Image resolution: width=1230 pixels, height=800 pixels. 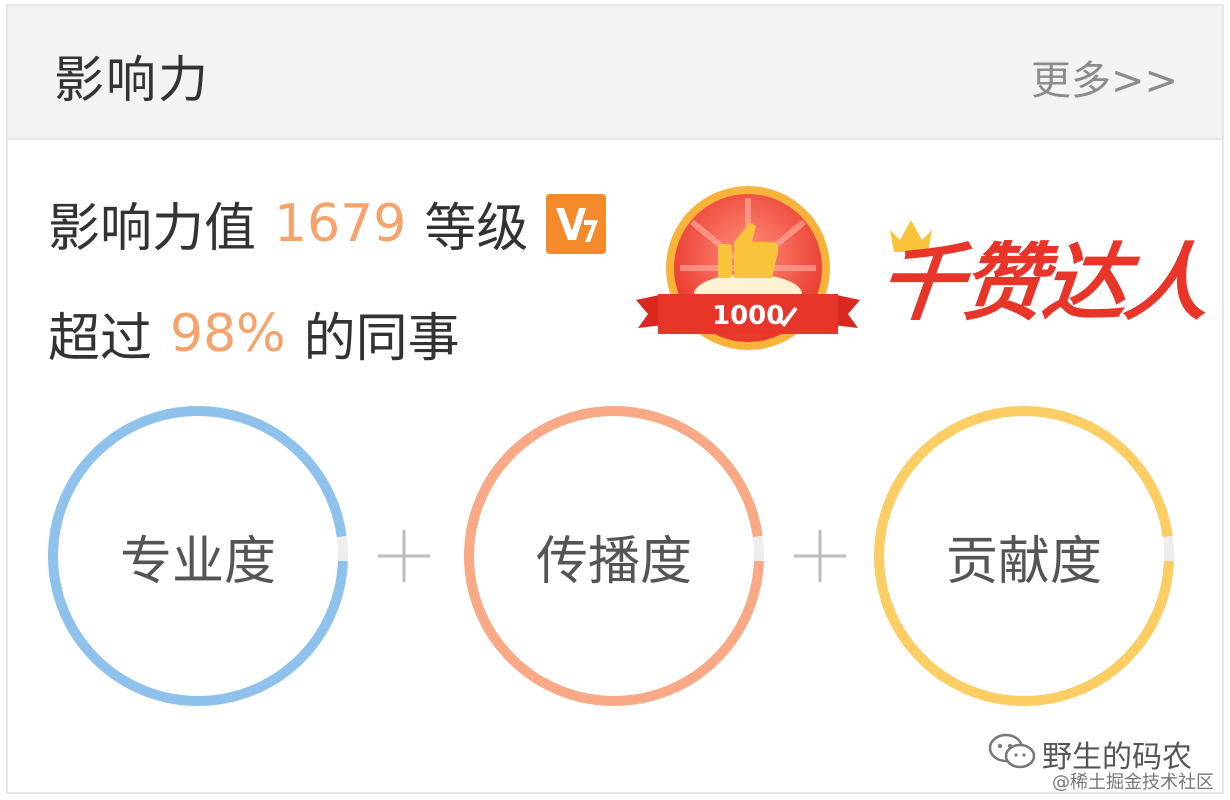 What do you see at coordinates (132, 80) in the screenshot?
I see `card-title: 影响力` at bounding box center [132, 80].